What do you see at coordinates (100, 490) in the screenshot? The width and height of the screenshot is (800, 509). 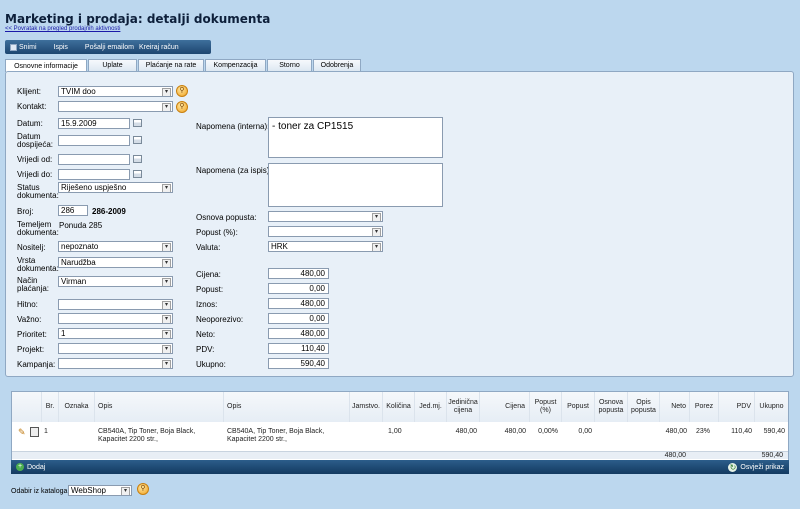 I see `catalog-select: WebShop` at bounding box center [100, 490].